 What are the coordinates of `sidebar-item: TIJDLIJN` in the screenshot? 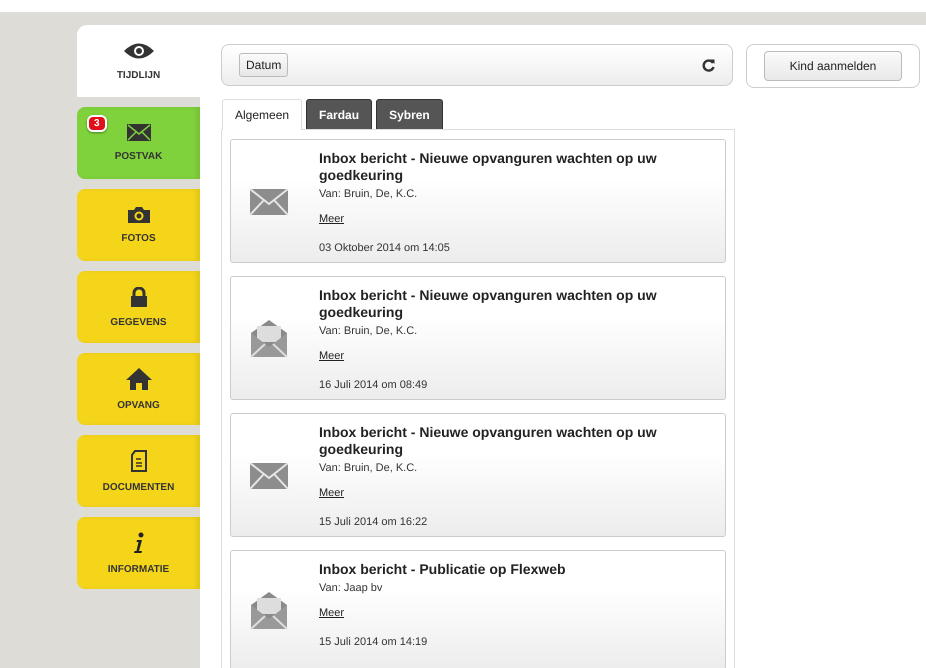 It's located at (138, 61).